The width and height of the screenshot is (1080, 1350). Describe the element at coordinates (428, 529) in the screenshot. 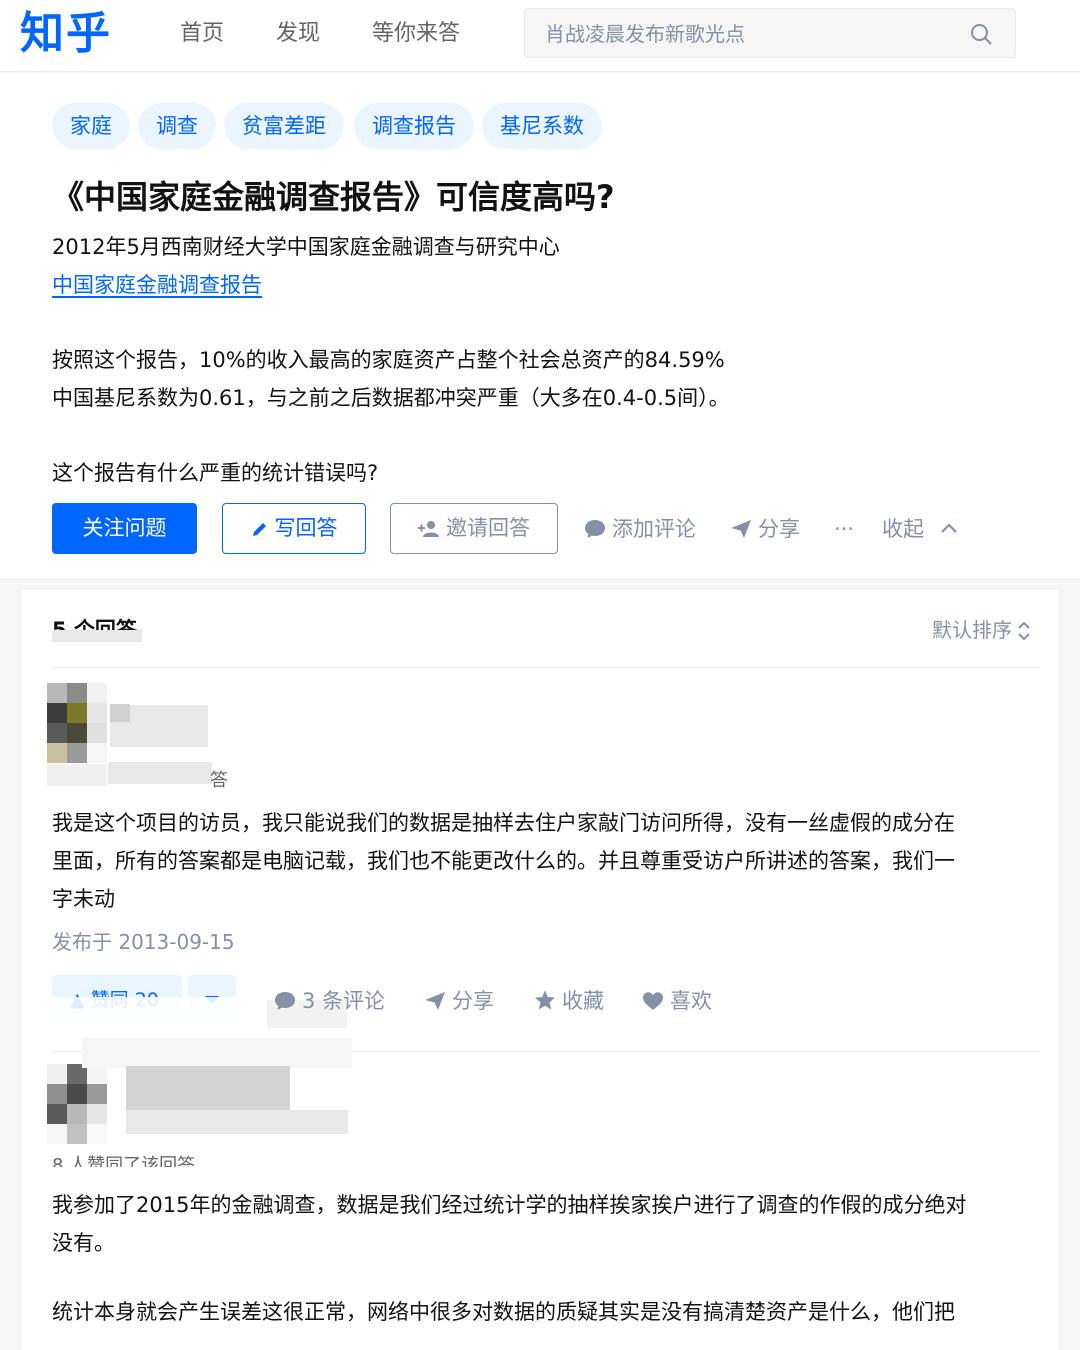

I see `add-user-icon` at that location.